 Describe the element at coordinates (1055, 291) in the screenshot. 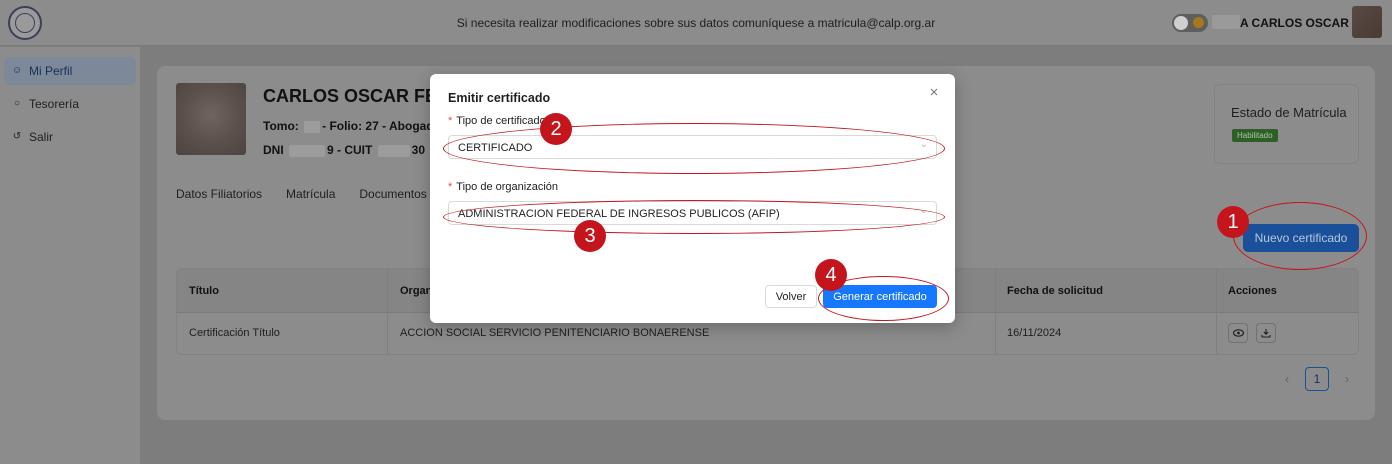

I see `header-fecha: Fecha de solicitud` at that location.